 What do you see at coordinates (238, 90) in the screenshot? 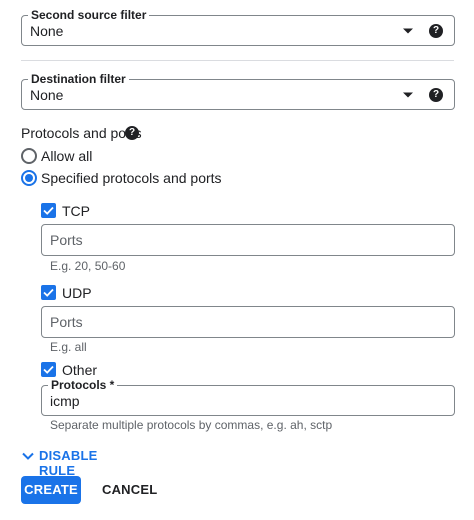
I see `destination-filter-select: Destination filter None ?` at bounding box center [238, 90].